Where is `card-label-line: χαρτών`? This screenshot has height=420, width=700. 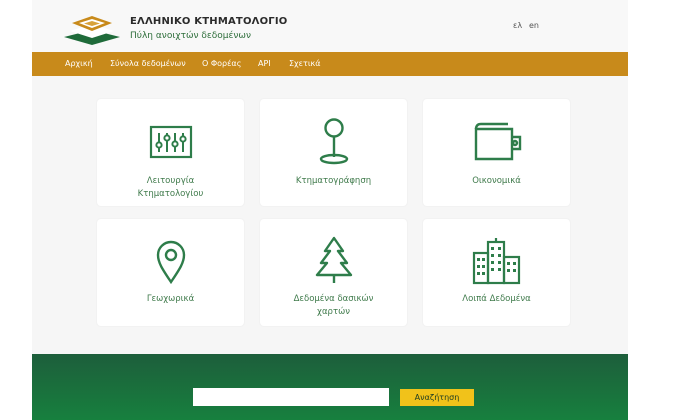
card-label-line: χαρτών is located at coordinates (333, 312).